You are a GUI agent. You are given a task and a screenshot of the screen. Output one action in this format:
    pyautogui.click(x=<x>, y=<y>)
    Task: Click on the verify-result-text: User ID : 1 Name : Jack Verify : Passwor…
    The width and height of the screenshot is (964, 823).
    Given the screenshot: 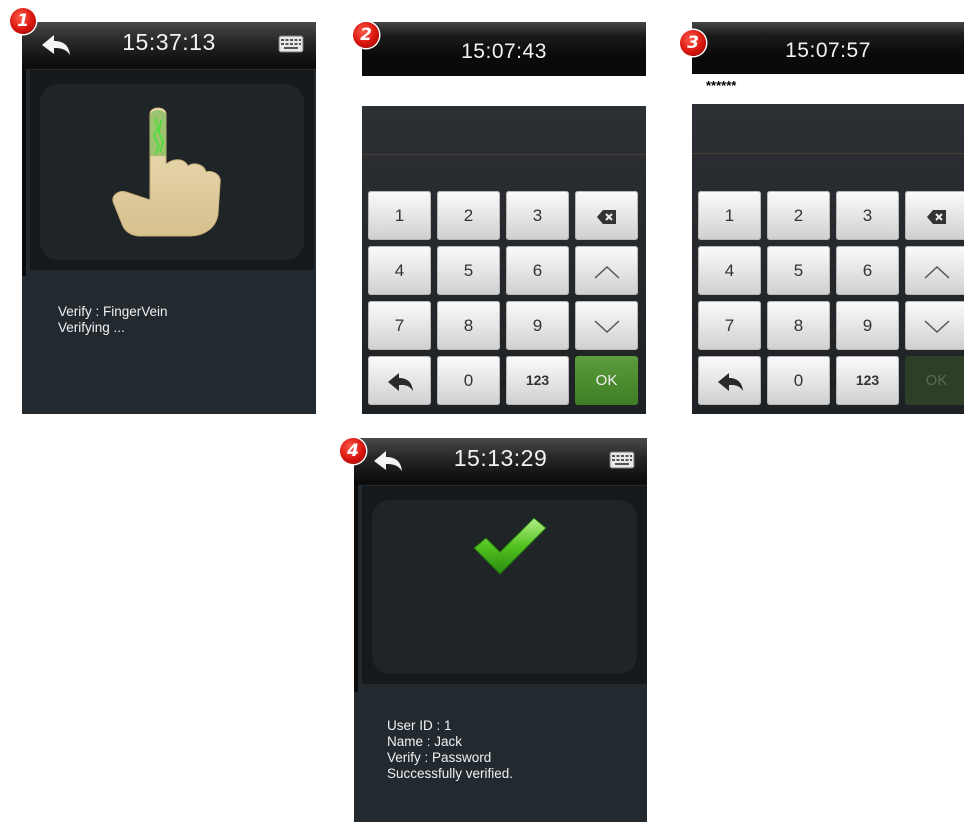 What is the action you would take?
    pyautogui.click(x=450, y=750)
    